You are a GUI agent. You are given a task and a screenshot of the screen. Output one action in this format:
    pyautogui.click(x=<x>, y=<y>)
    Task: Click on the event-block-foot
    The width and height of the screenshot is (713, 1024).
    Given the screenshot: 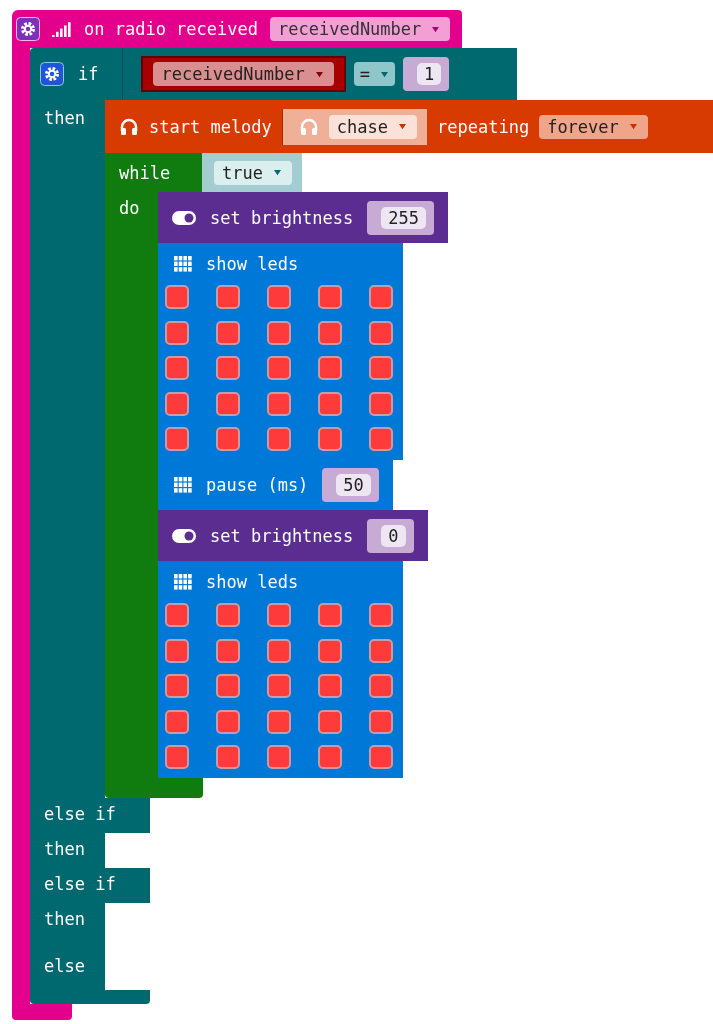 What is the action you would take?
    pyautogui.click(x=42, y=1012)
    